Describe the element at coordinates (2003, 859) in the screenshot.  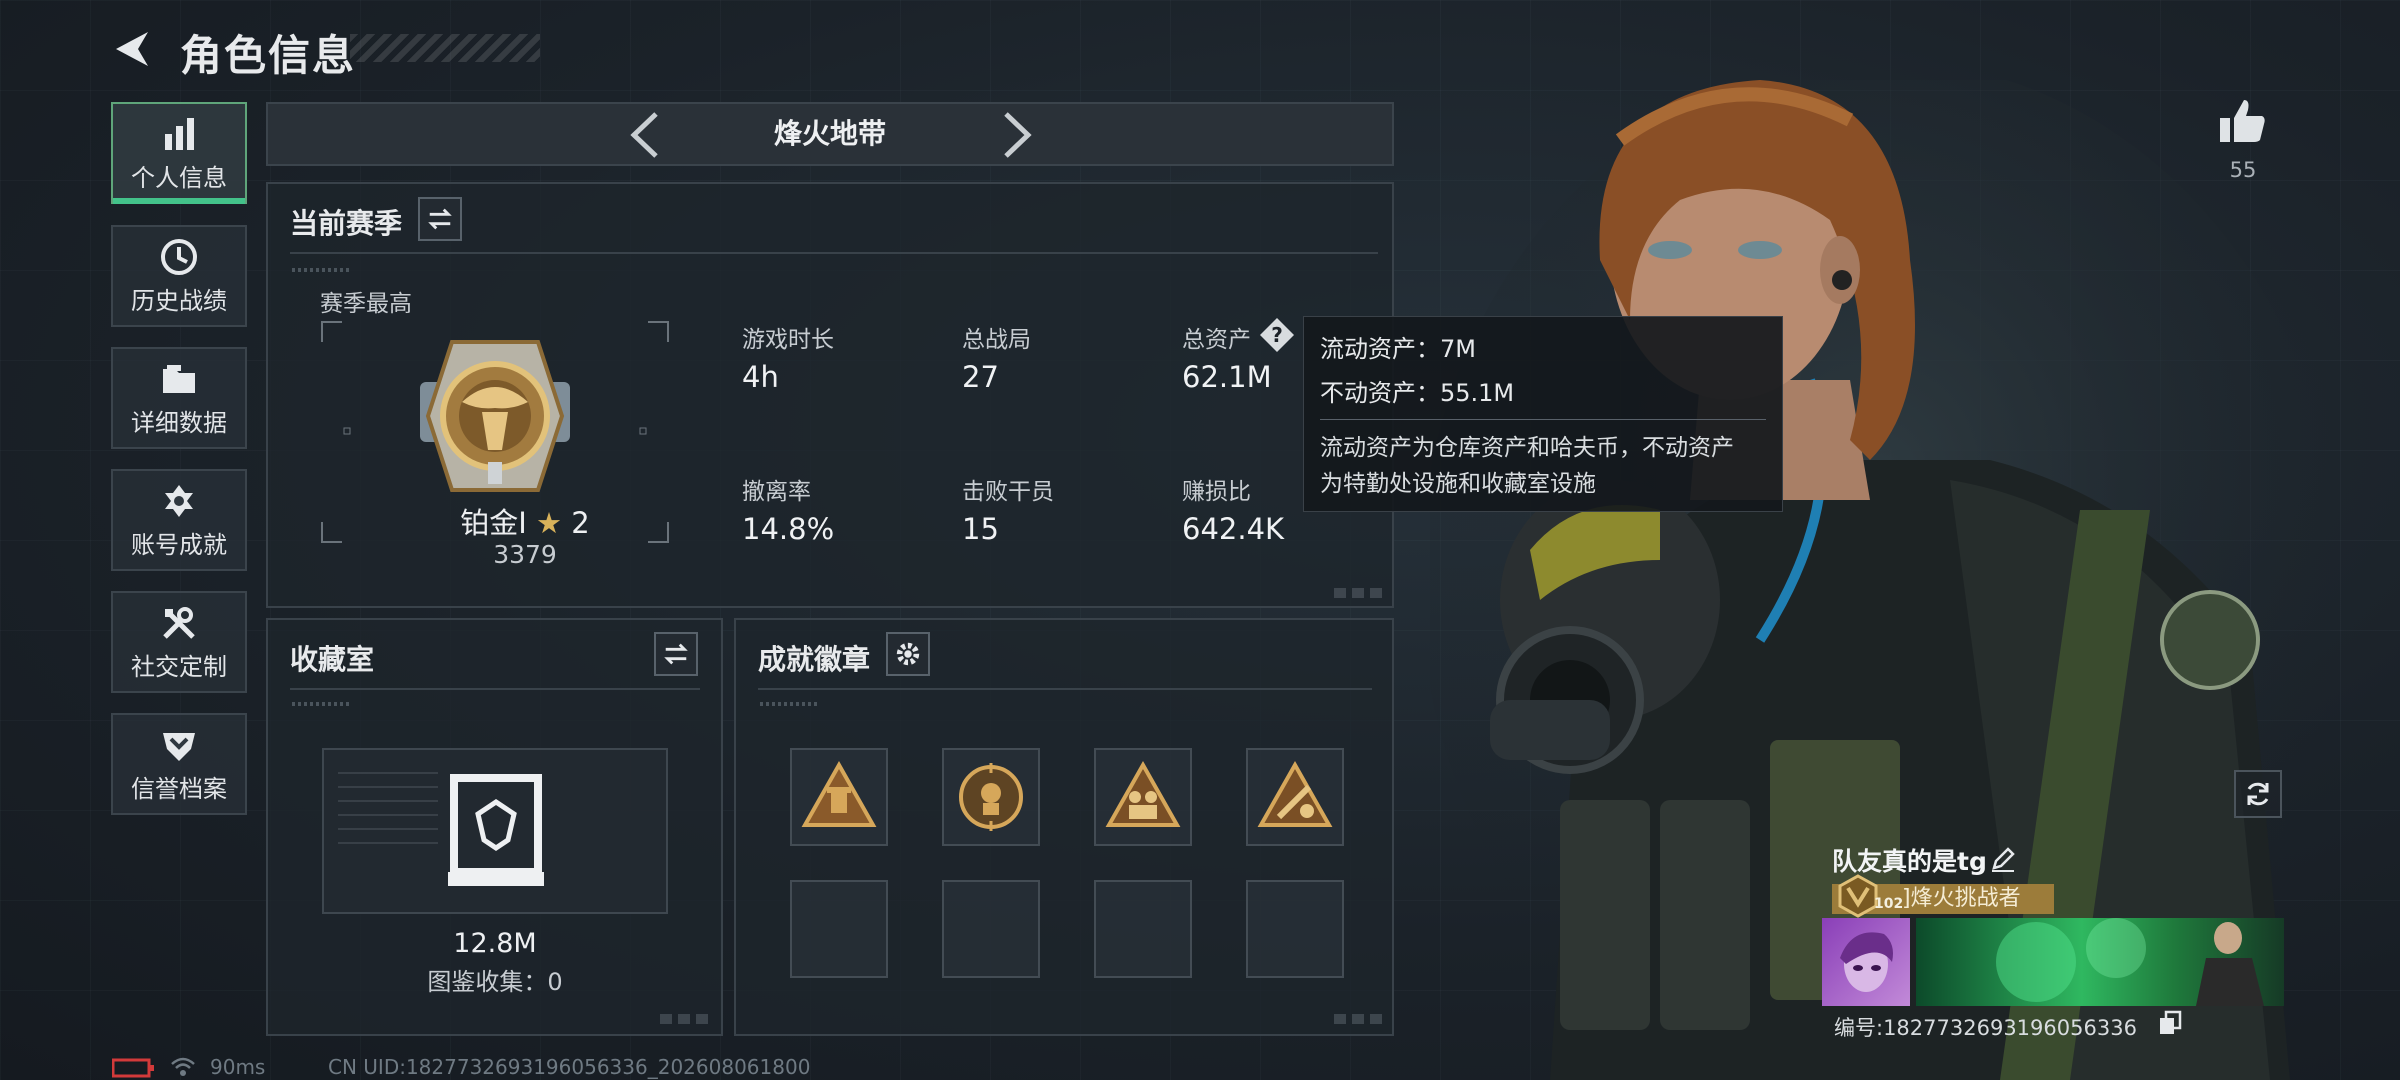
I see `edit-pencil-icon` at that location.